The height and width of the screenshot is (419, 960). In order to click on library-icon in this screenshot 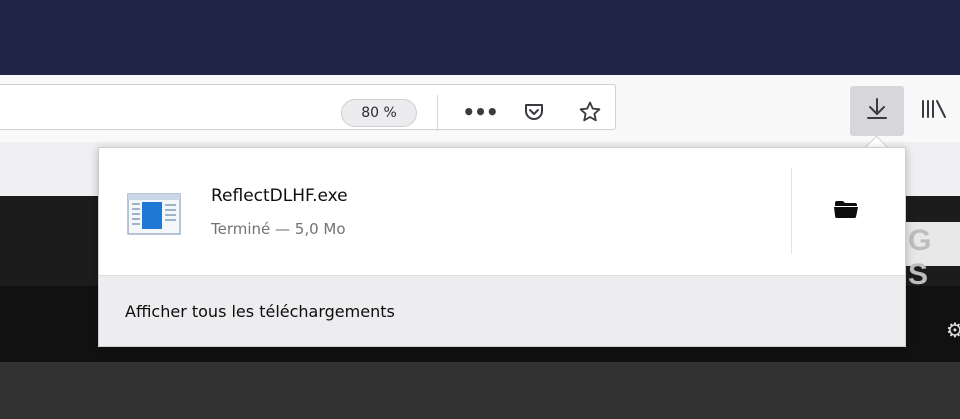, I will do `click(935, 111)`.